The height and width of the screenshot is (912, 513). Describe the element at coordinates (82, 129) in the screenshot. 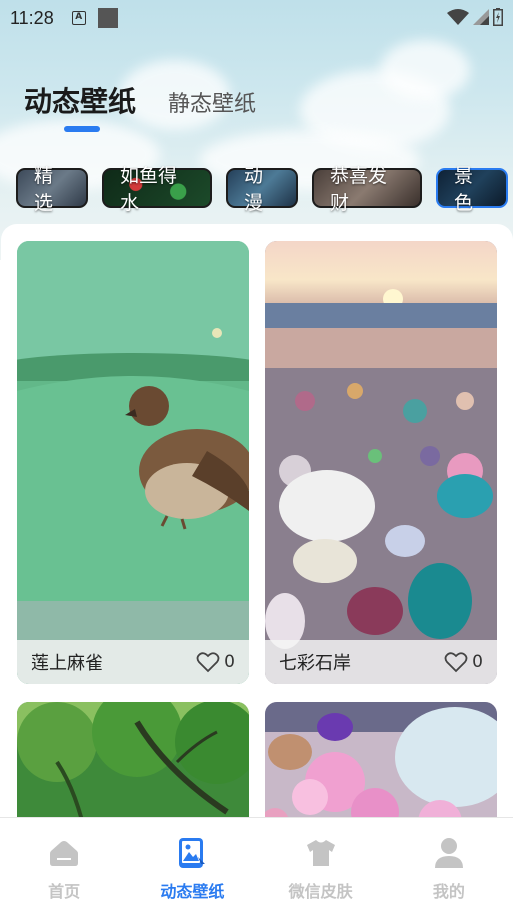

I see `active-tab-indicator` at that location.